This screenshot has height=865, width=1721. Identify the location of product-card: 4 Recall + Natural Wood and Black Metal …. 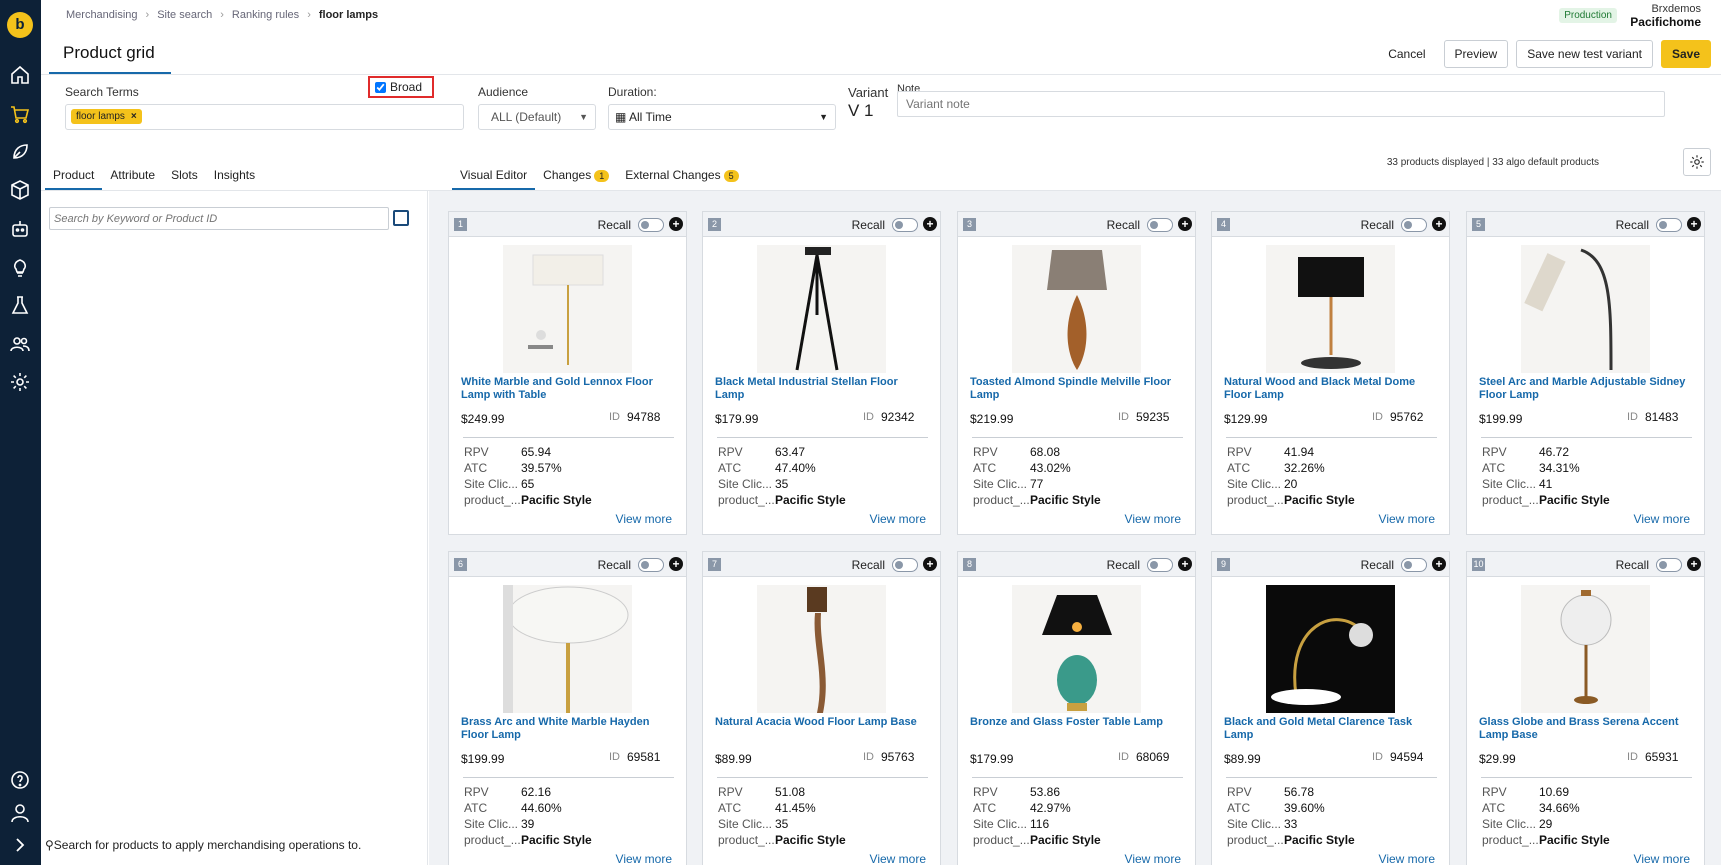
(1330, 373).